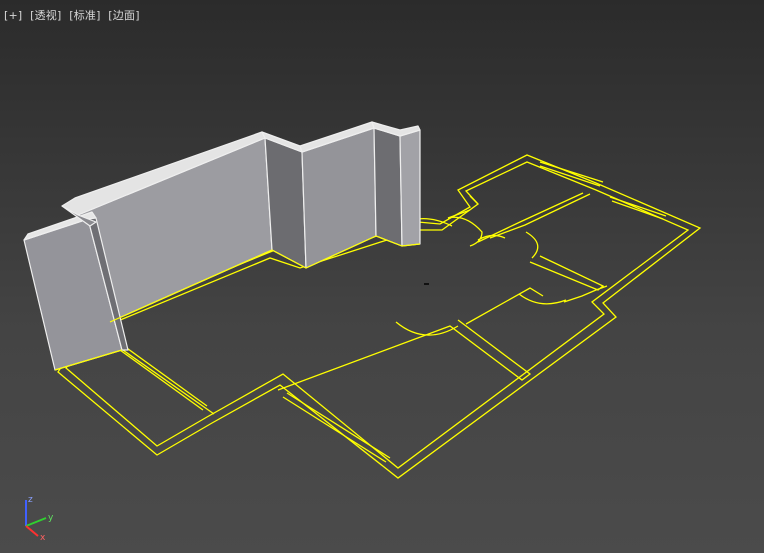  I want to click on viewport-general-menu: [+], so click(13, 15).